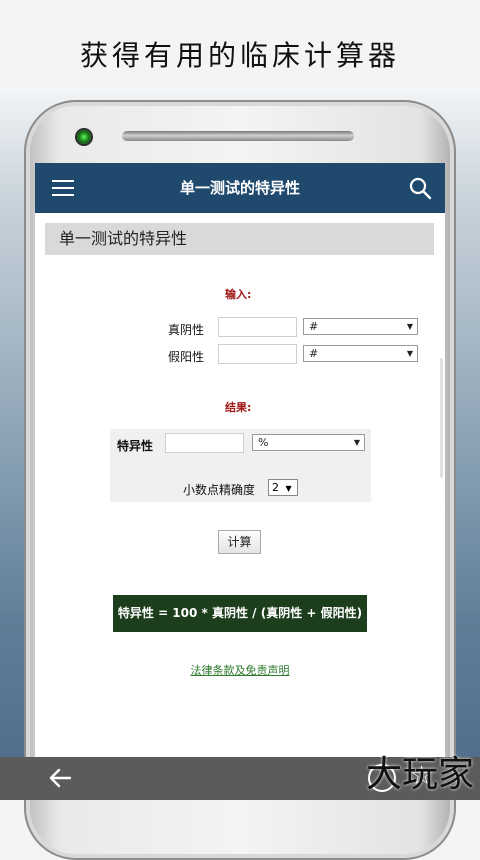 This screenshot has height=860, width=480. What do you see at coordinates (238, 407) in the screenshot?
I see `result-heading: 结果:` at bounding box center [238, 407].